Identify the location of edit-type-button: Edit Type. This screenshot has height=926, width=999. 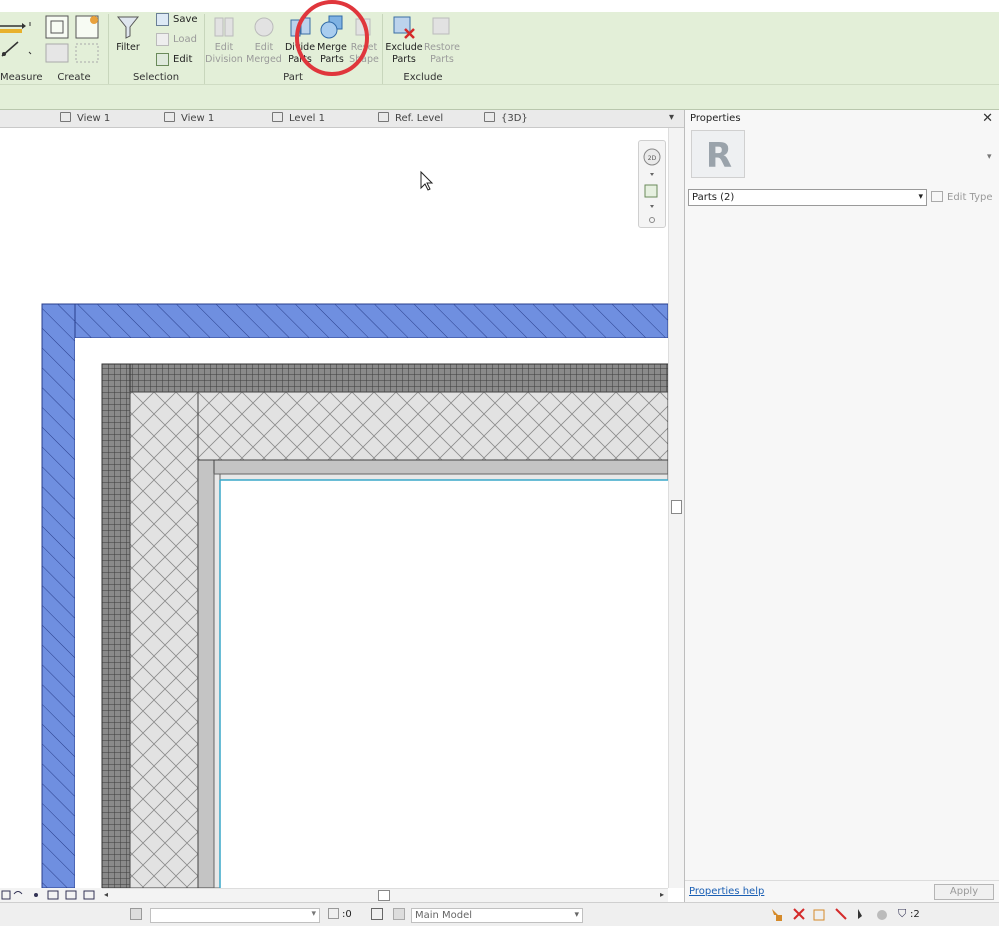
(962, 197).